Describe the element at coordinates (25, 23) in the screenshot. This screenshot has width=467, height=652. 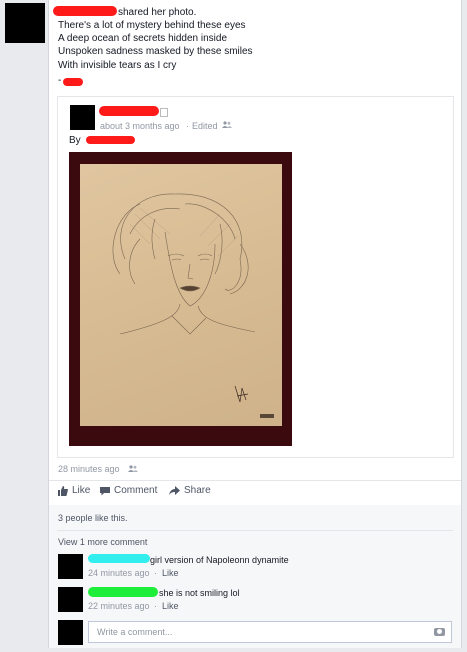
I see `page-avatar` at that location.